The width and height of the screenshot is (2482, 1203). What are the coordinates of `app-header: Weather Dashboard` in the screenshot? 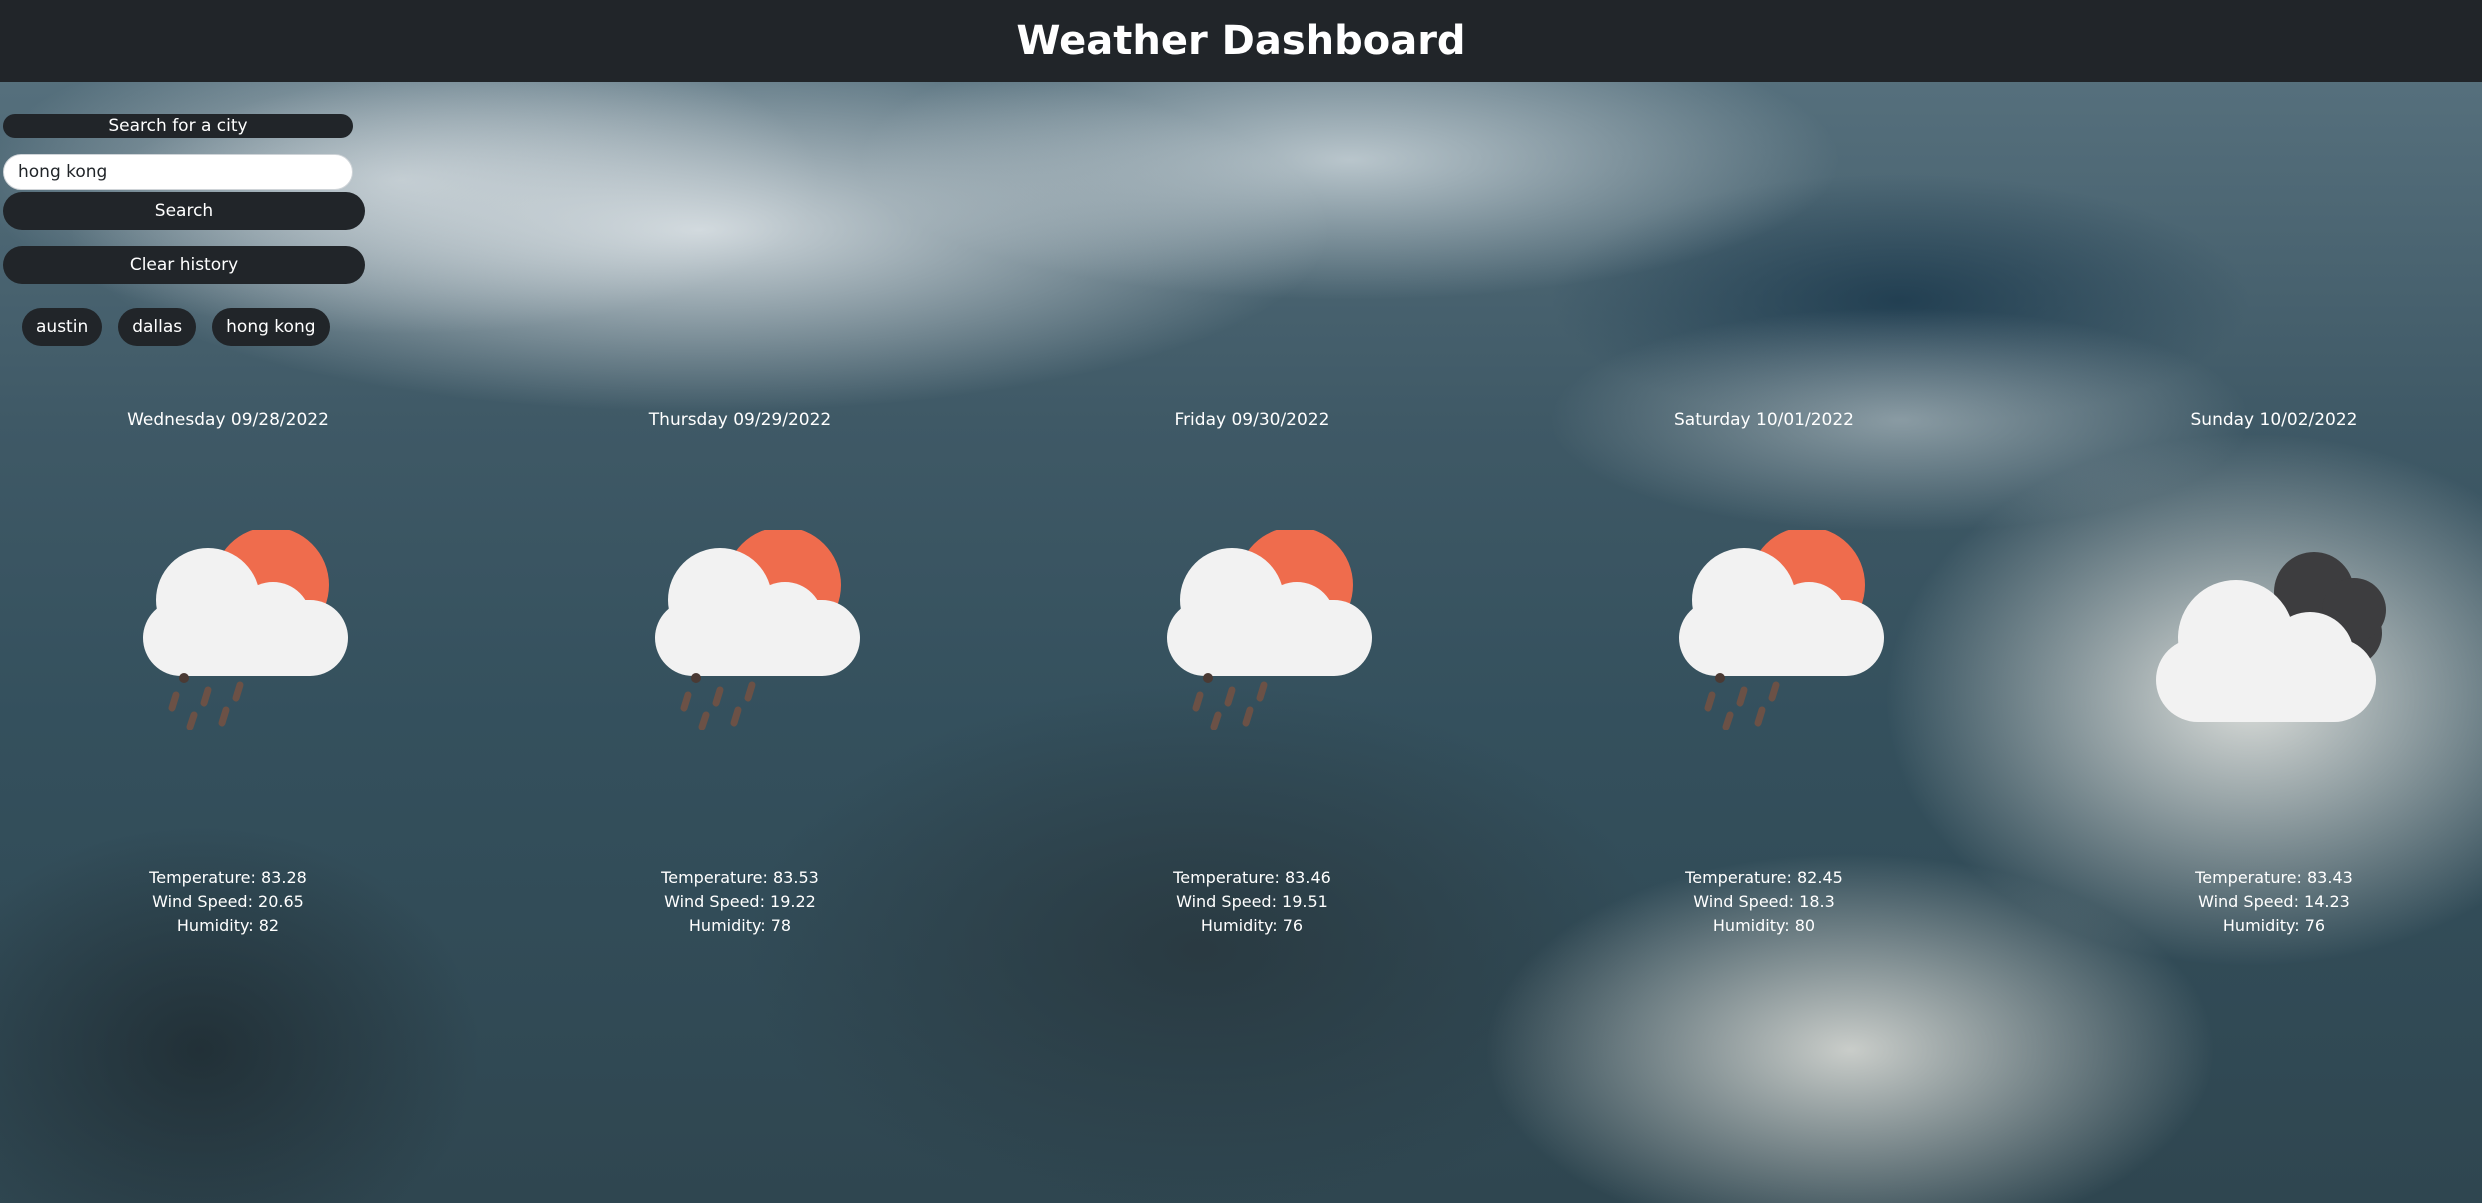 It's located at (1241, 41).